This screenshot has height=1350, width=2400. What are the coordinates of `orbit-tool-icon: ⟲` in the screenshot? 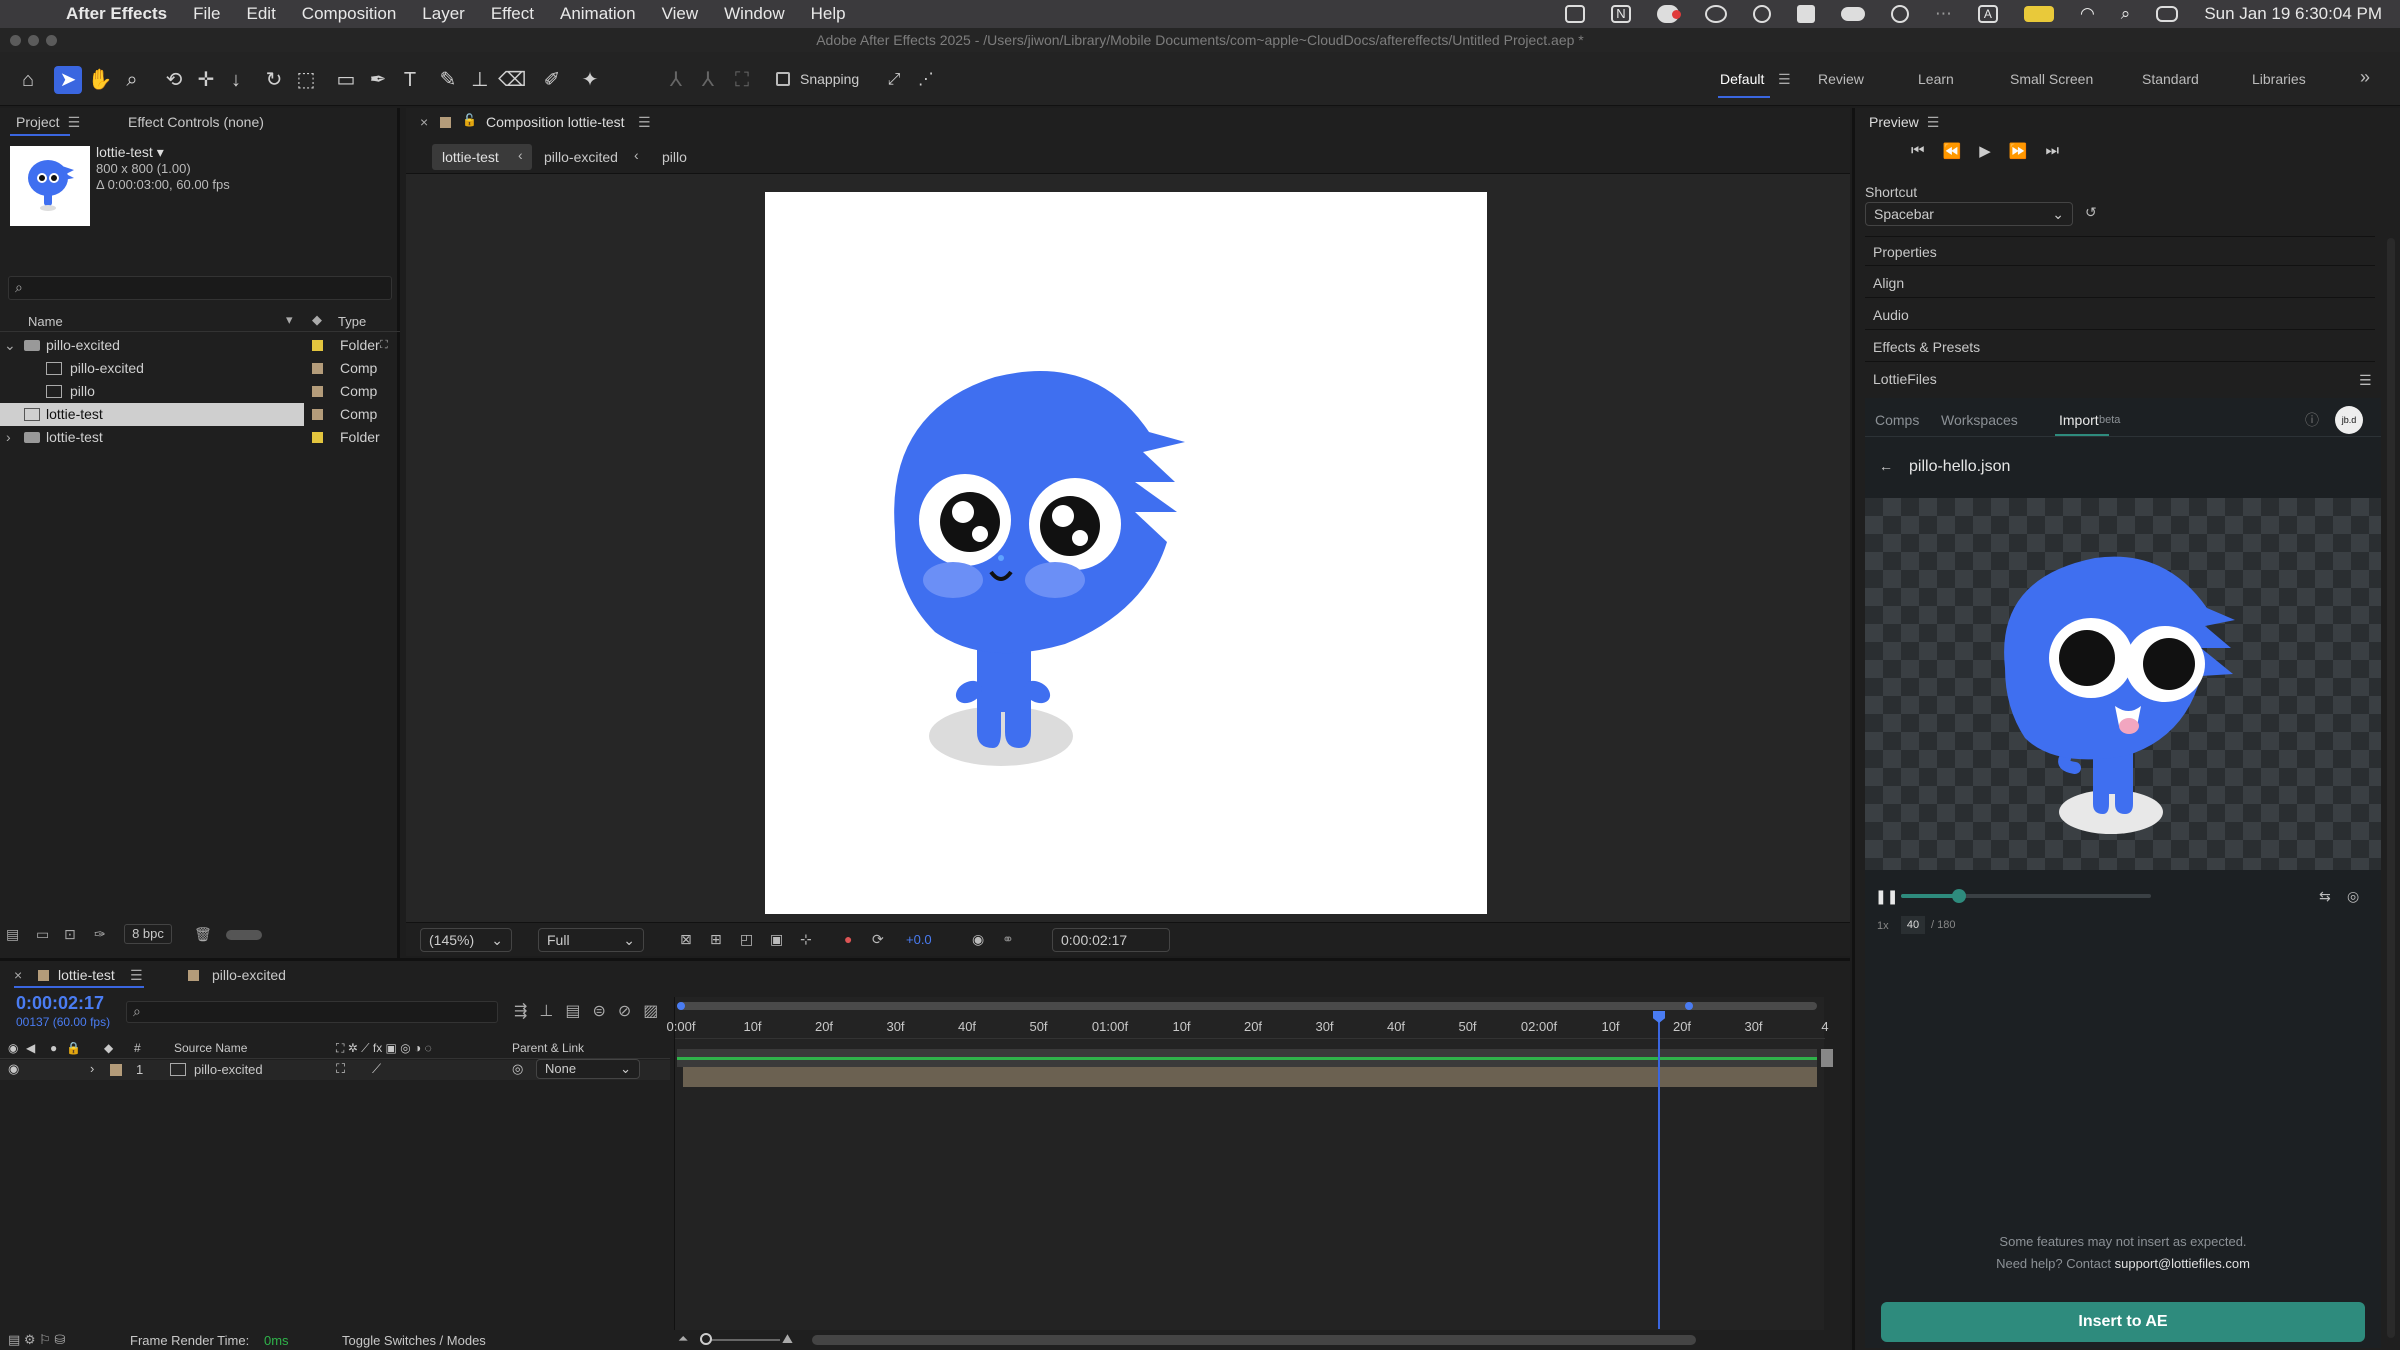 It's located at (174, 80).